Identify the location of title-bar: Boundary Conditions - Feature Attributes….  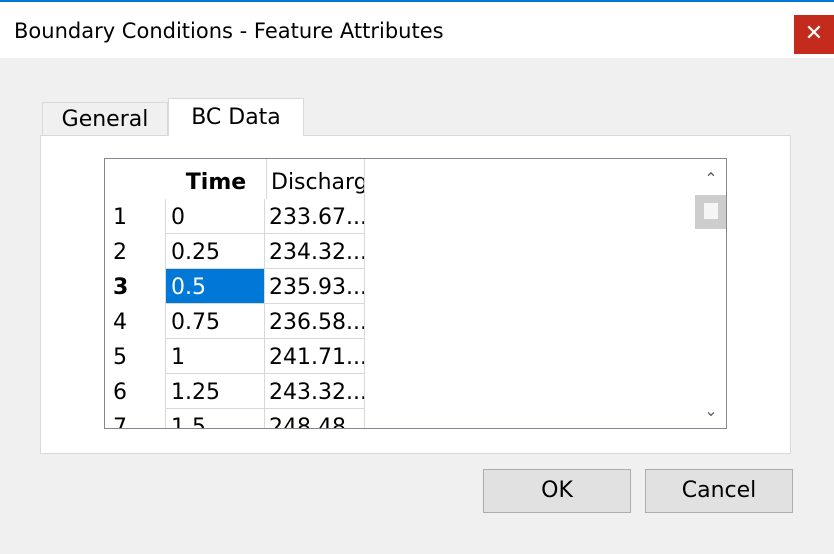
(417, 29).